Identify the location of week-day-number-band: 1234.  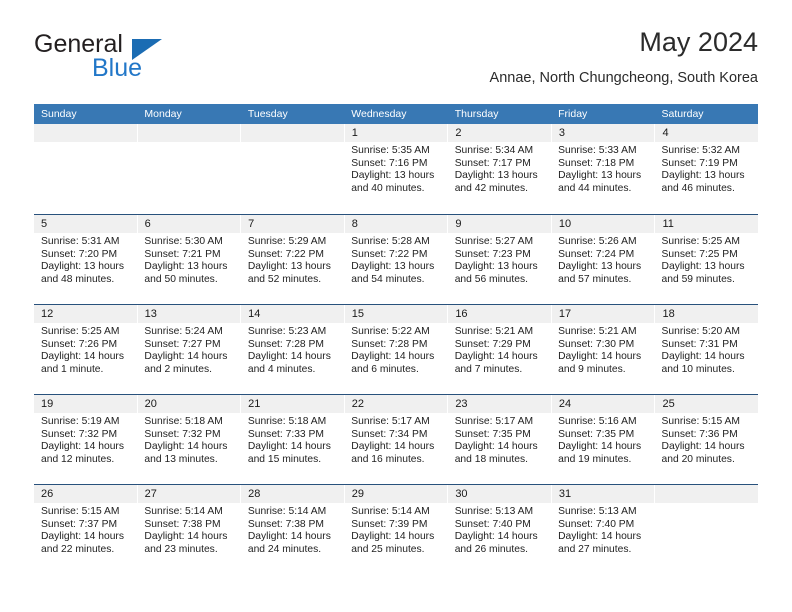
(396, 133).